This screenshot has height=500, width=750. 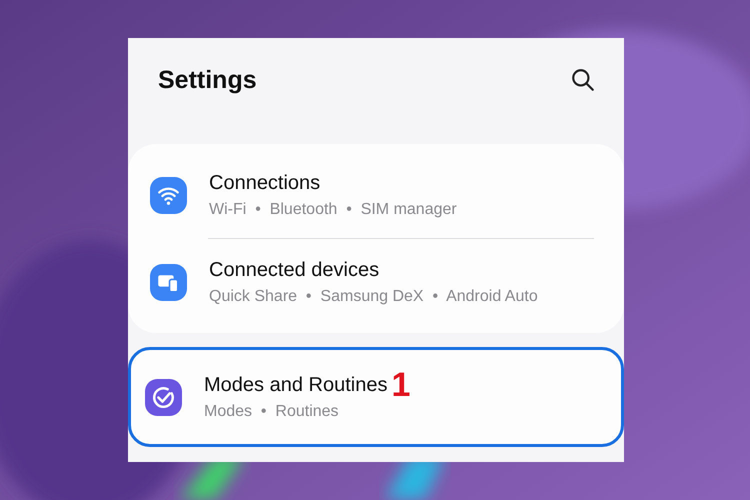 I want to click on item-title: Connections, so click(x=264, y=183).